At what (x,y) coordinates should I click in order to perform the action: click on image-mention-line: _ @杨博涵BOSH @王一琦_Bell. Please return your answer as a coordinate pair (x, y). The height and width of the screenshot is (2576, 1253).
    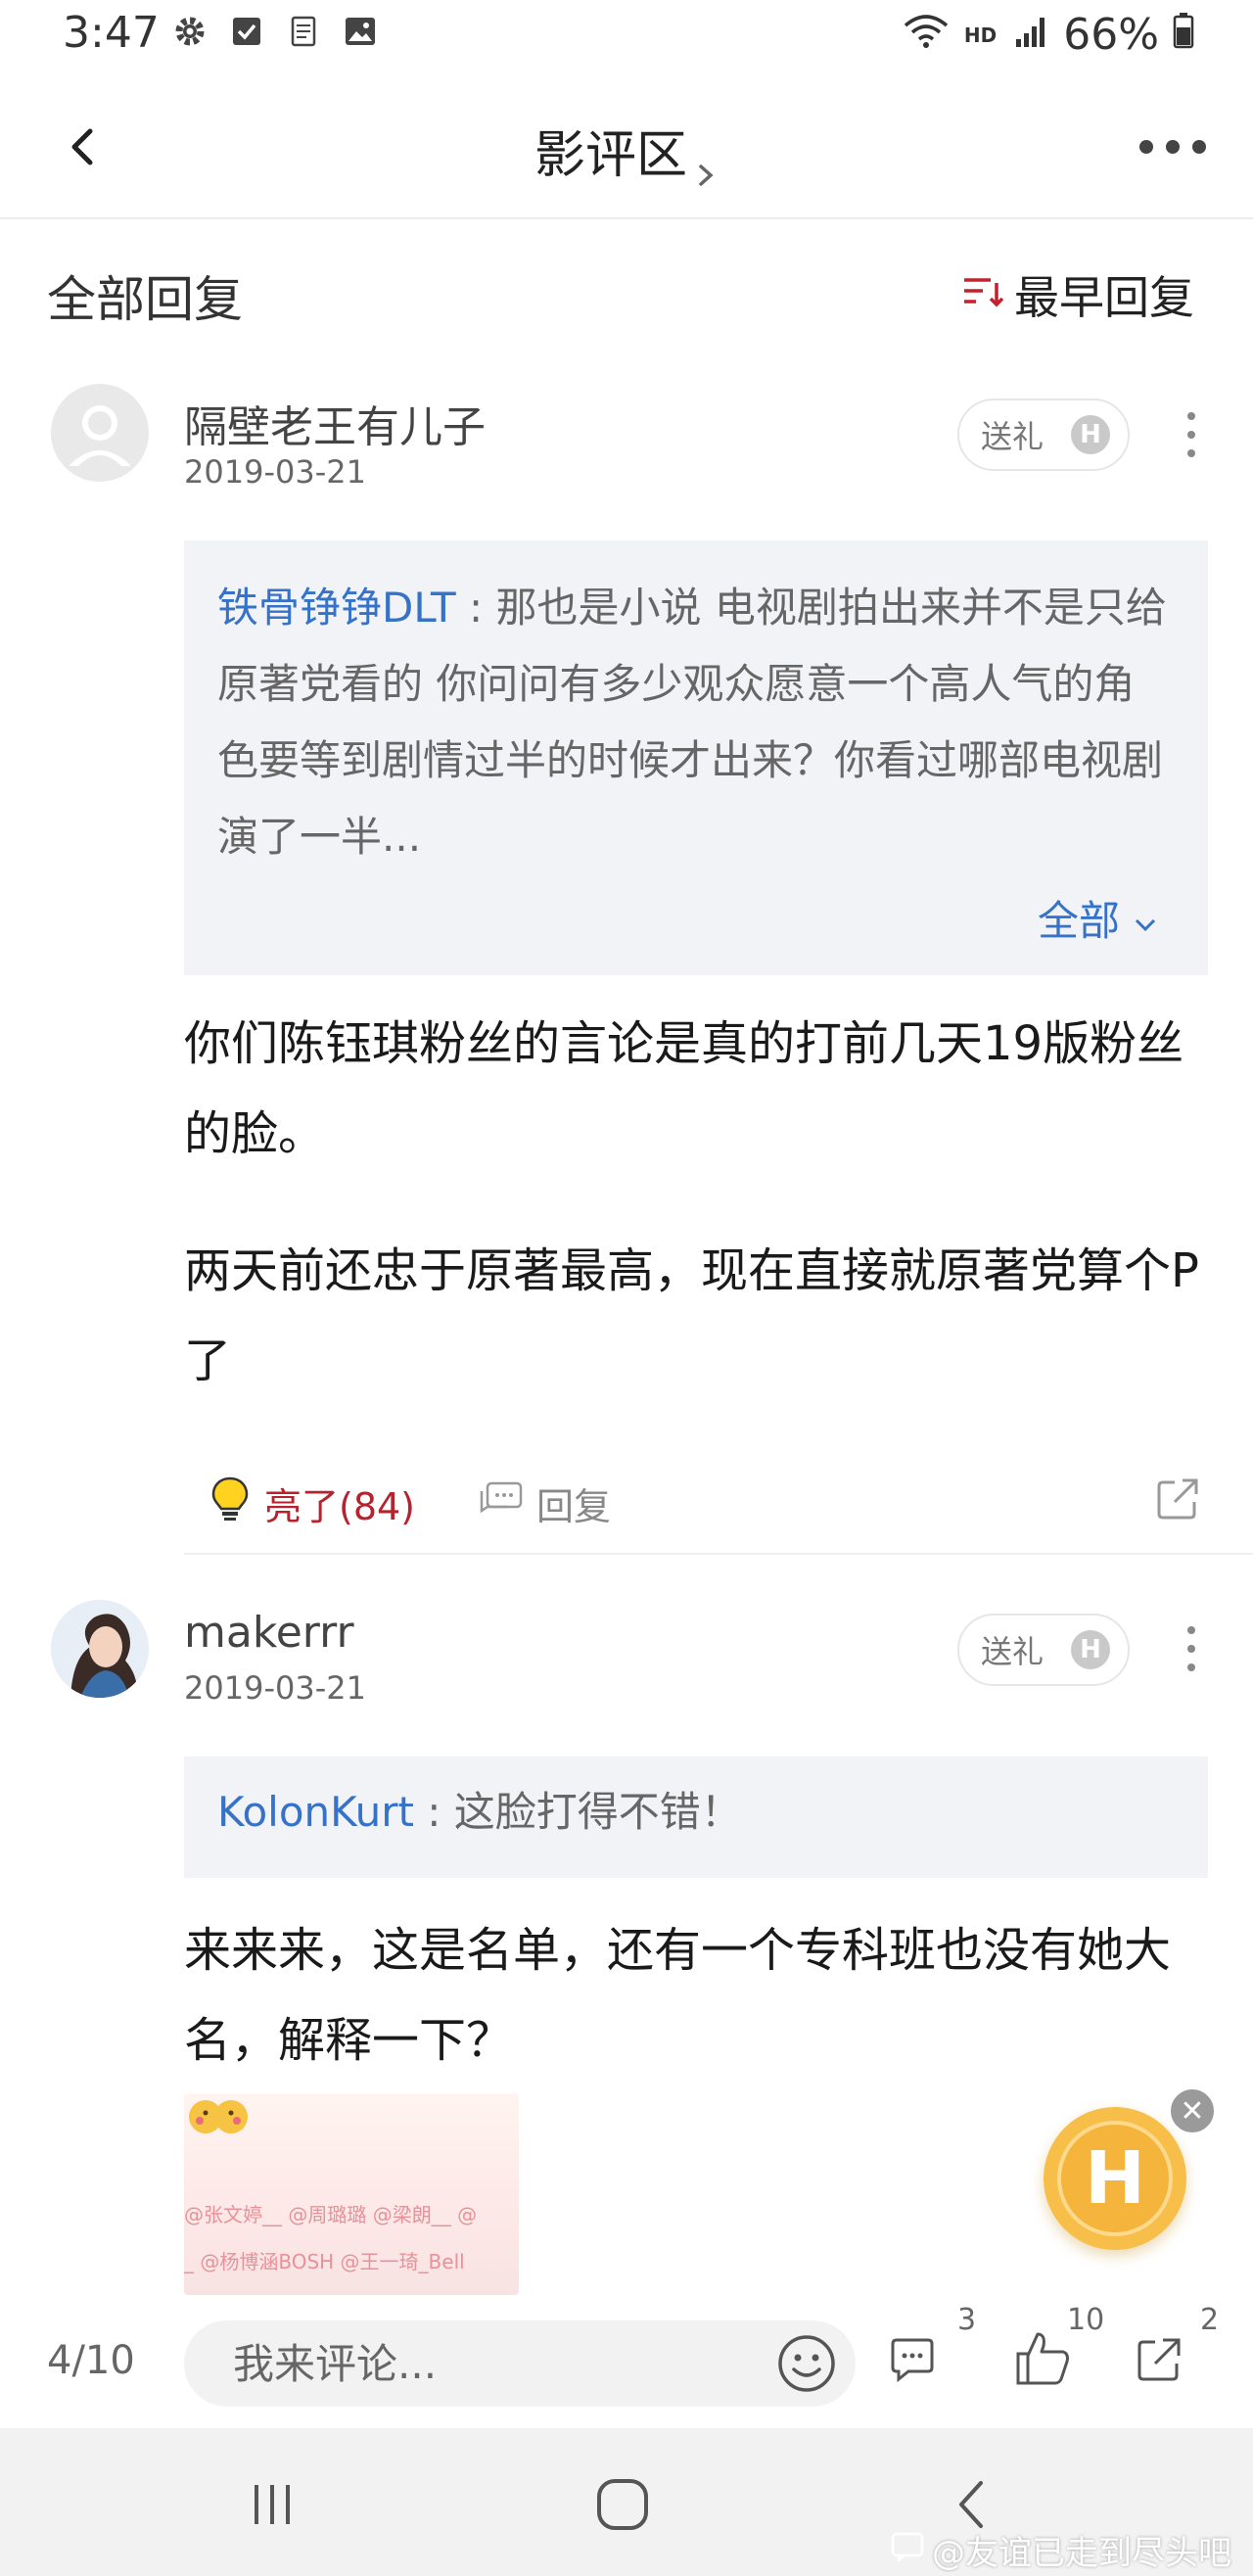
    Looking at the image, I should click on (324, 2261).